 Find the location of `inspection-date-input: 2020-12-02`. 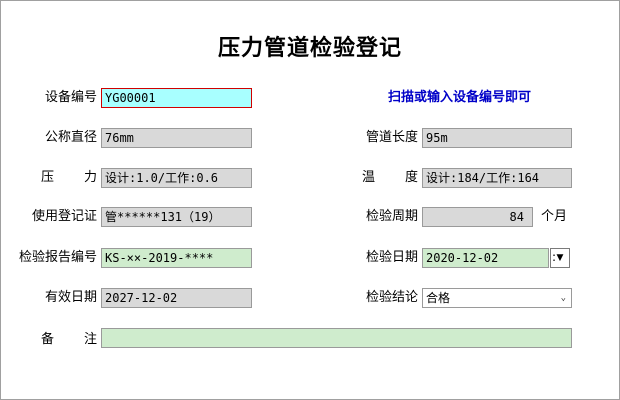

inspection-date-input: 2020-12-02 is located at coordinates (485, 258).